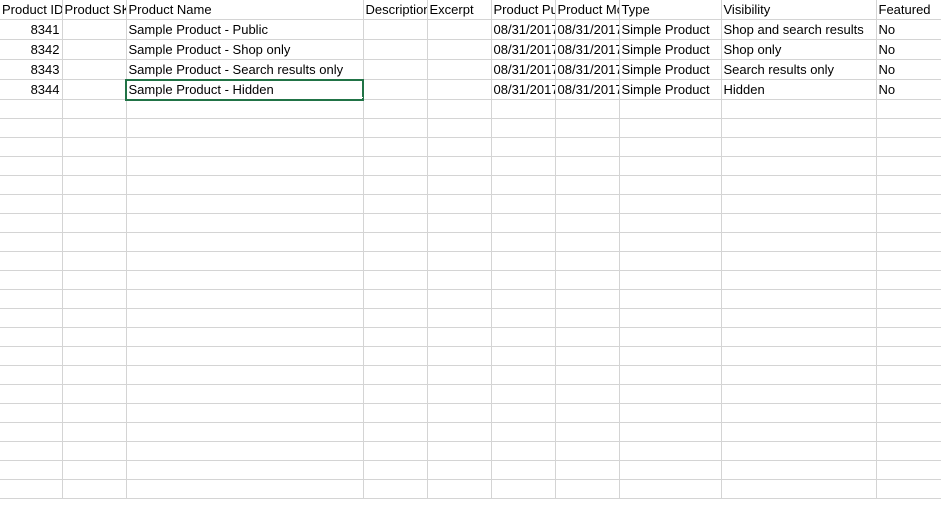 The image size is (941, 524). I want to click on column-header-cell: Description, so click(395, 10).